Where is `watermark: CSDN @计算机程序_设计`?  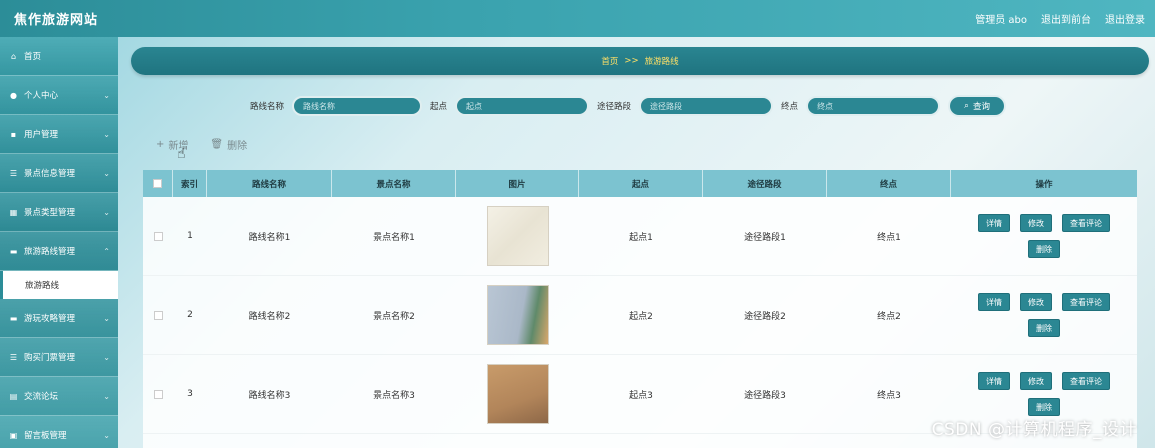 watermark: CSDN @计算机程序_设计 is located at coordinates (1034, 430).